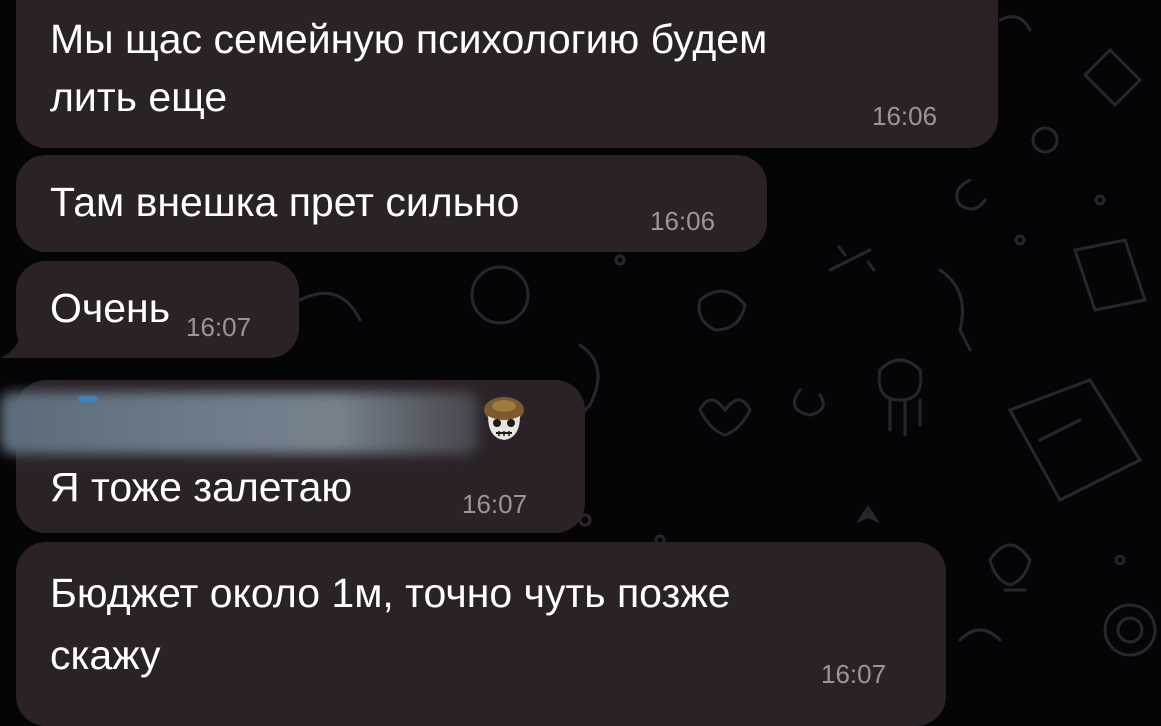 The height and width of the screenshot is (726, 1161). Describe the element at coordinates (409, 39) in the screenshot. I see `message-text-line: Мы щас семейную психологию будем` at that location.